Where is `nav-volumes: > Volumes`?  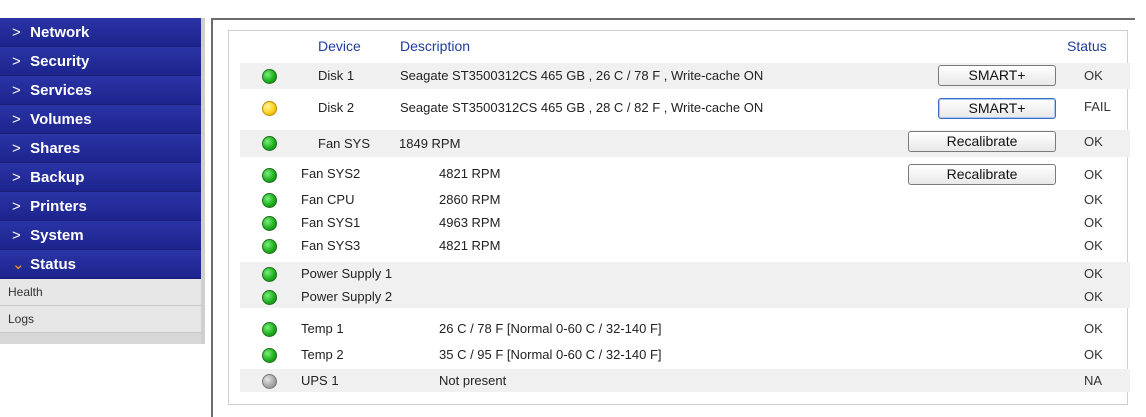
nav-volumes: > Volumes is located at coordinates (100, 119).